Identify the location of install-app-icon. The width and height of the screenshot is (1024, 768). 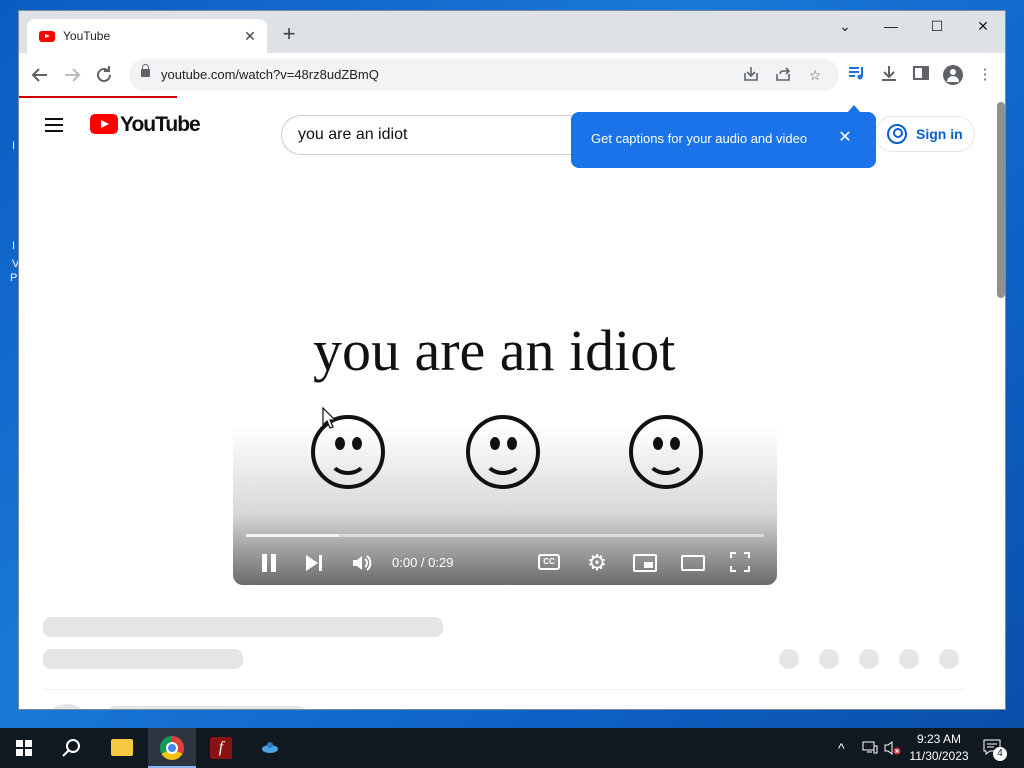
(751, 75).